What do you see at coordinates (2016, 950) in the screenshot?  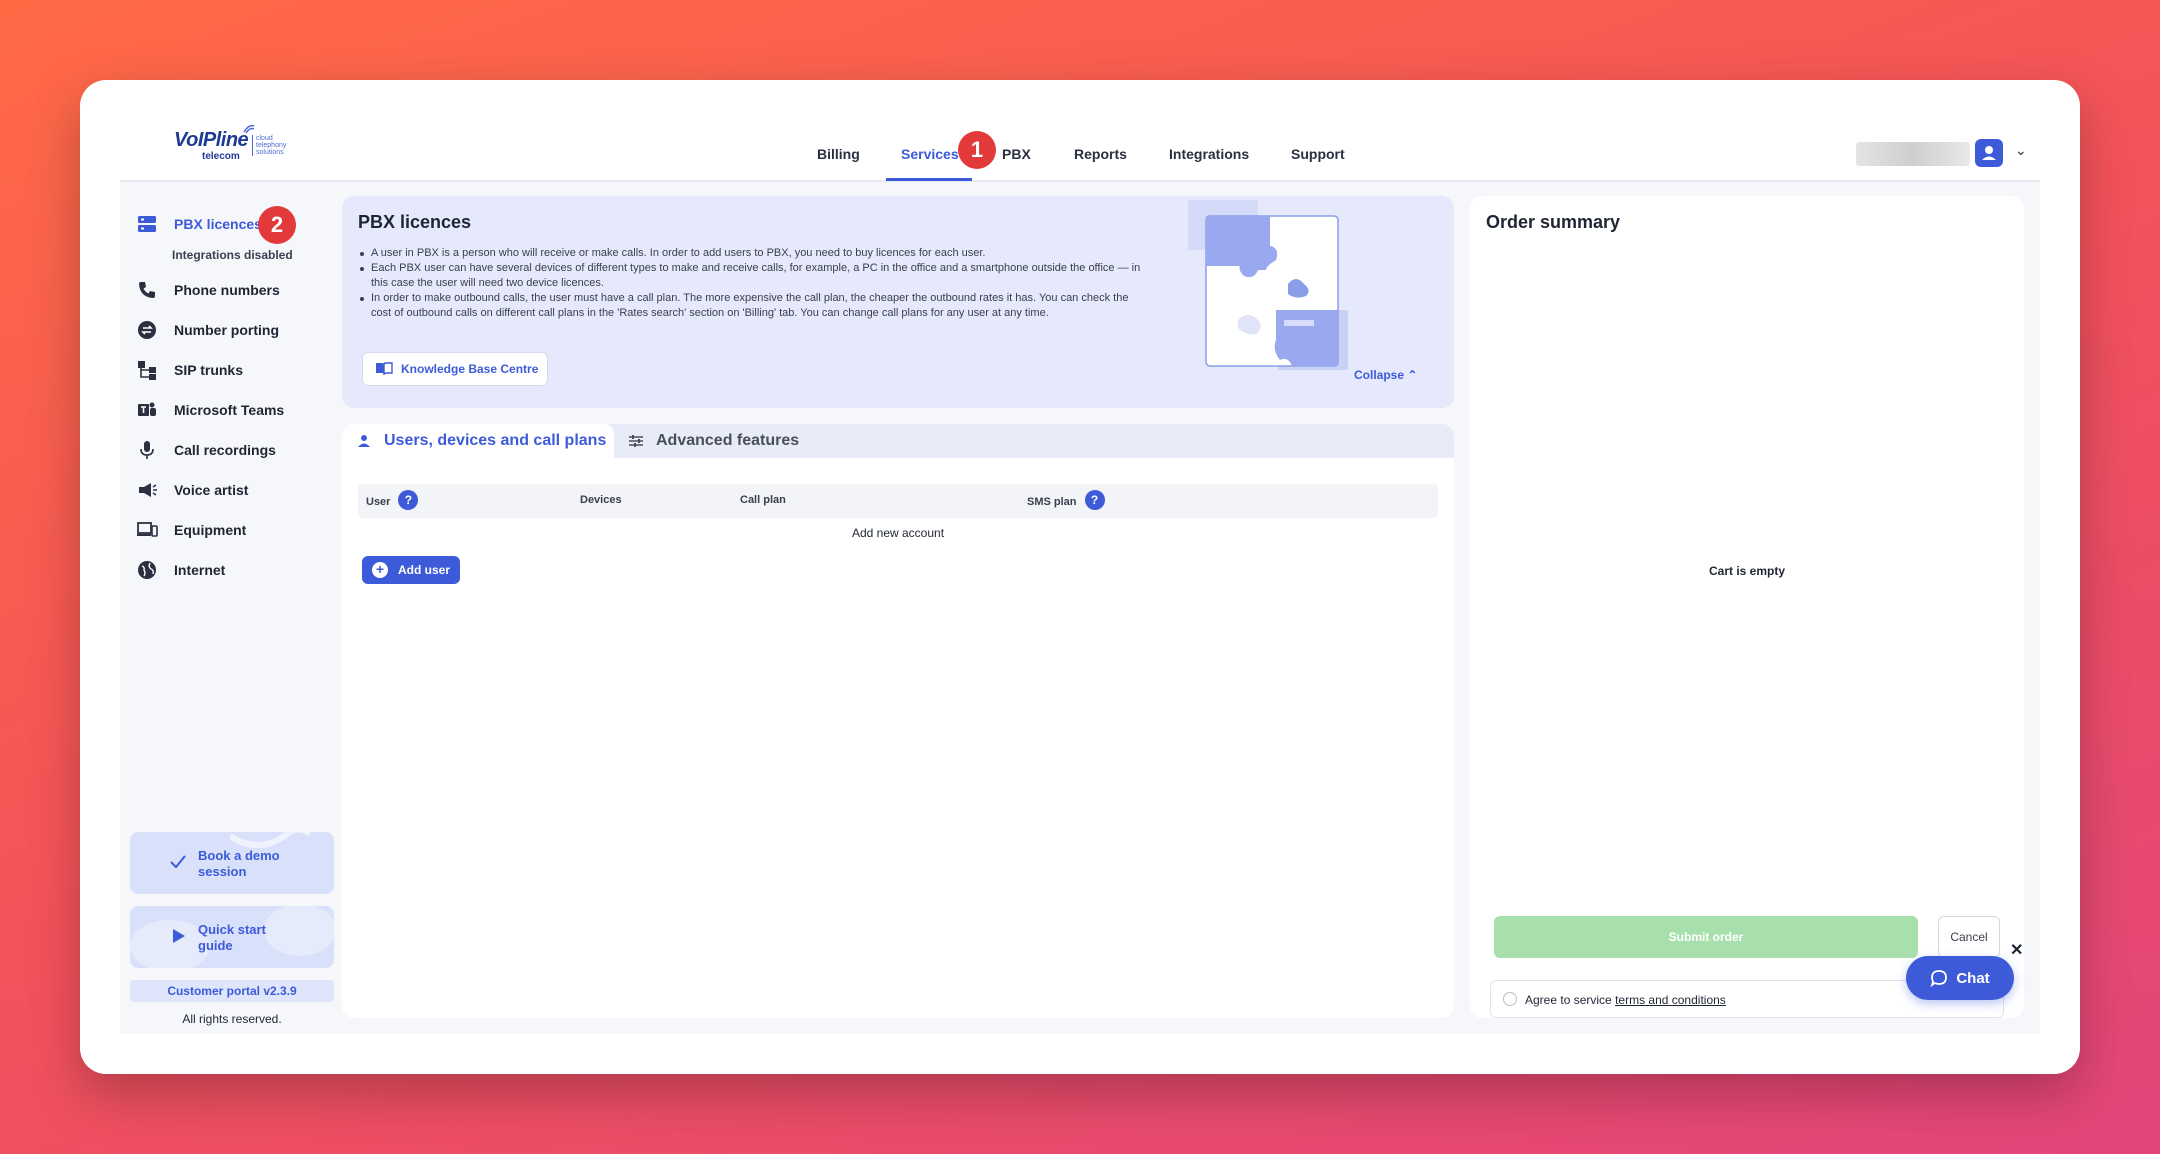 I see `chat-close-icon: ✕` at bounding box center [2016, 950].